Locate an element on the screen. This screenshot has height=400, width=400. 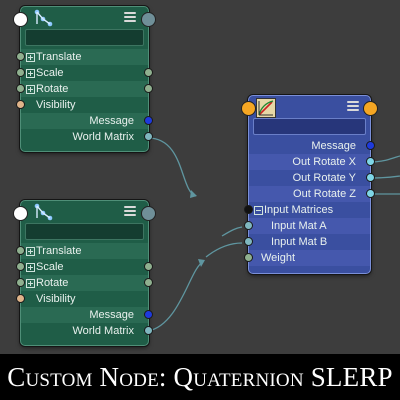
output-label: Out Rotate Y is located at coordinates (324, 178).